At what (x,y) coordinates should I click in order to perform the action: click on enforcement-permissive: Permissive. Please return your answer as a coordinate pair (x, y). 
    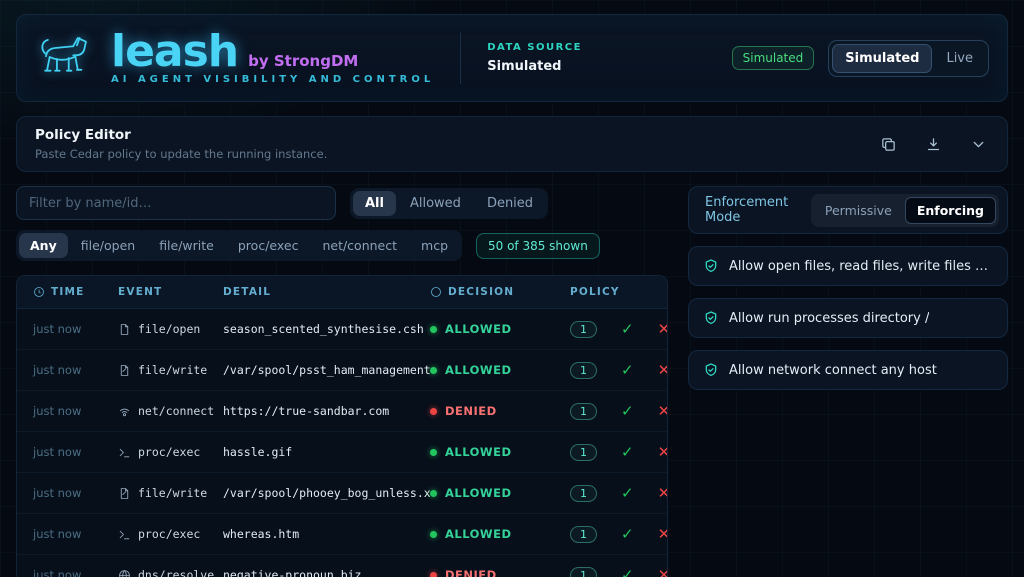
    Looking at the image, I should click on (858, 210).